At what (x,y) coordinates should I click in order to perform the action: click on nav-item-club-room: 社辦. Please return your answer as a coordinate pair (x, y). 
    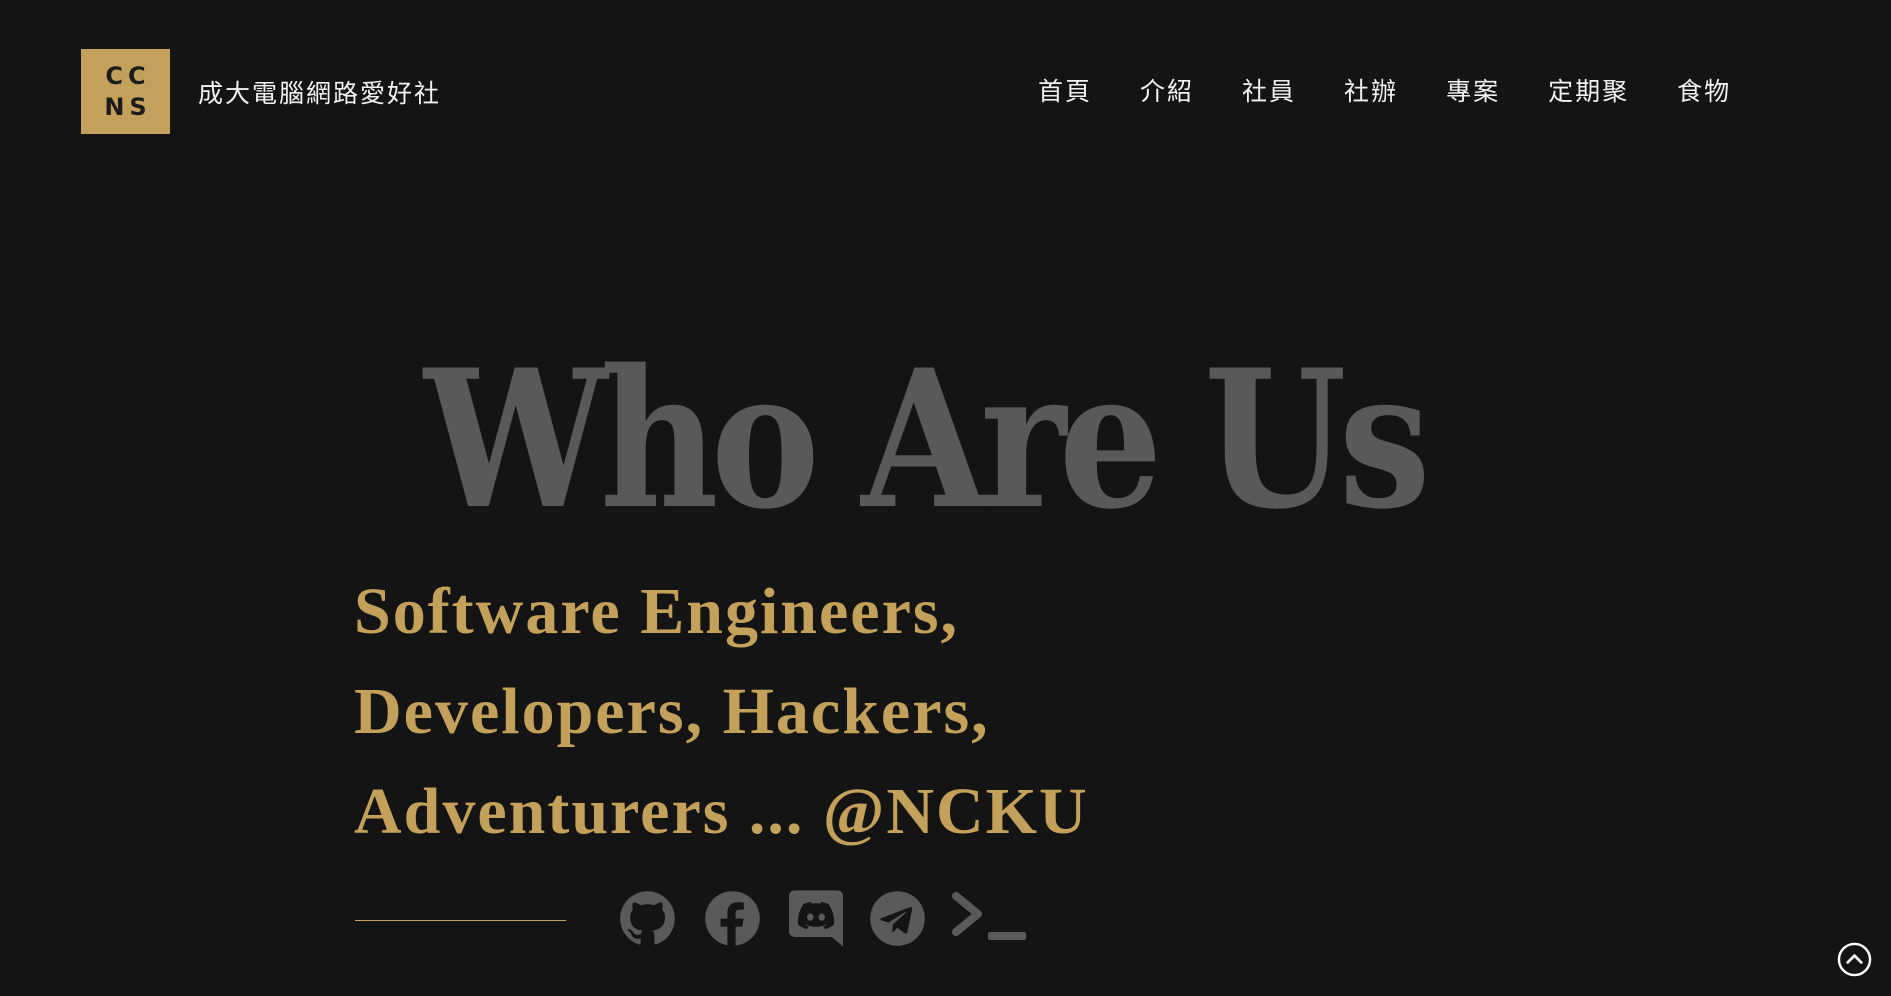
    Looking at the image, I should click on (1371, 90).